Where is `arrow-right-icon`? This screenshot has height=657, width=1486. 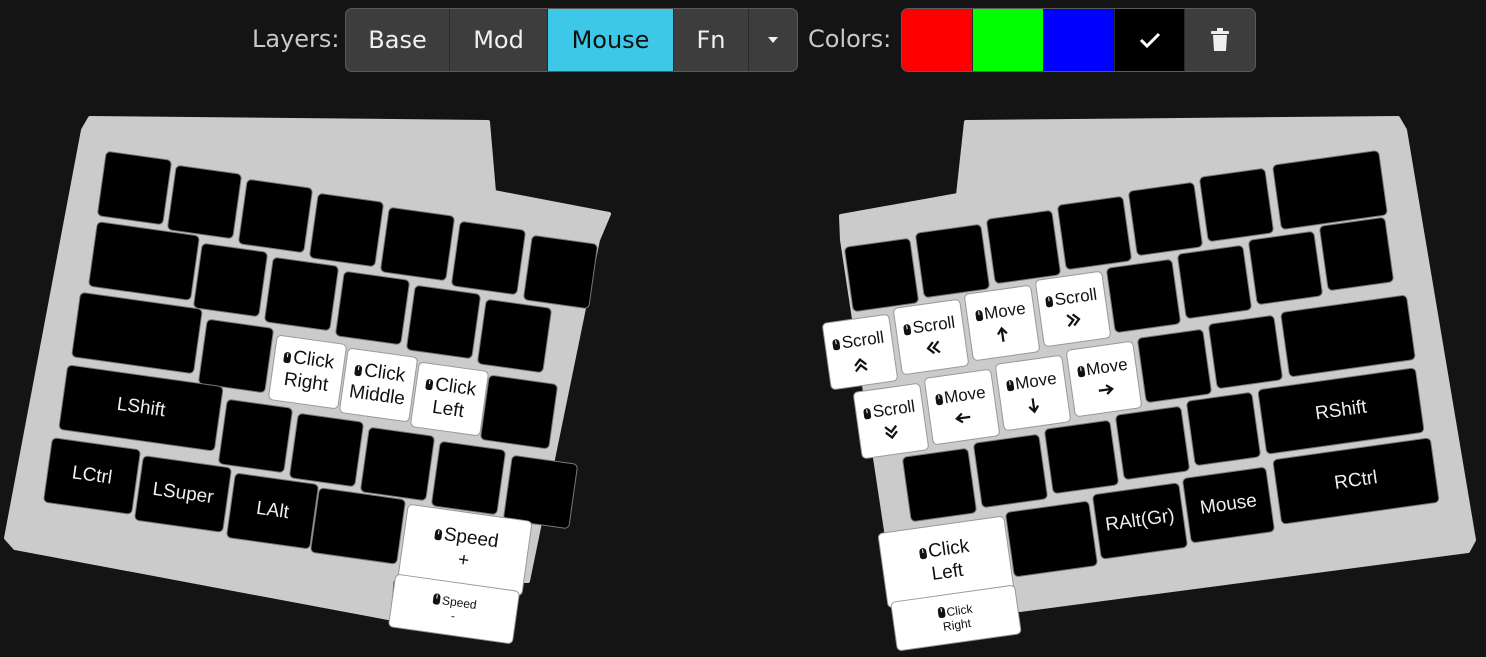
arrow-right-icon is located at coordinates (1106, 389).